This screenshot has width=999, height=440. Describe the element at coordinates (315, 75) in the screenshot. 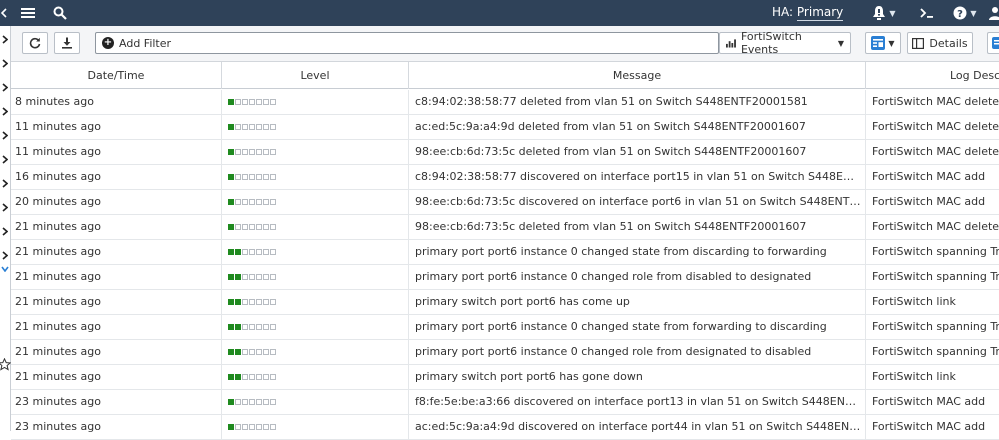

I see `column-header-level: Level` at that location.